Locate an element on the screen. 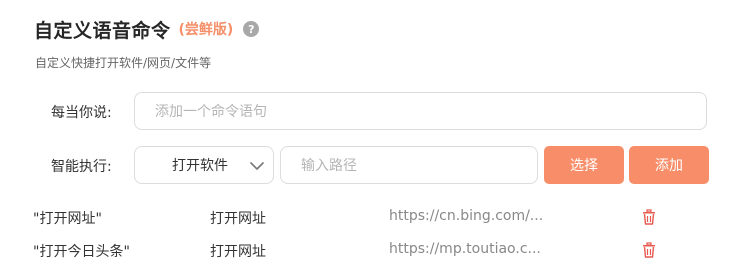  command-phrase: "打开今日头条" is located at coordinates (81, 252).